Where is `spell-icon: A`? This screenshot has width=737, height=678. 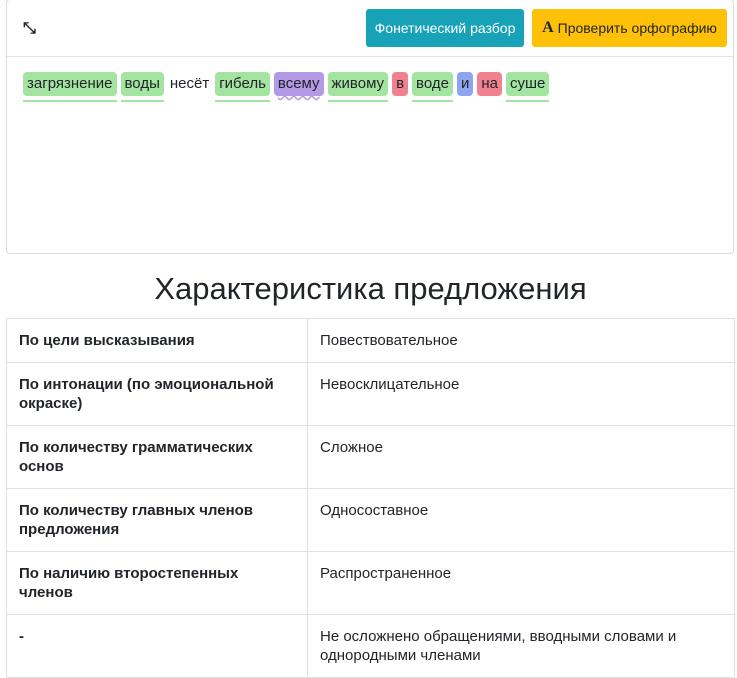 spell-icon: A is located at coordinates (548, 27).